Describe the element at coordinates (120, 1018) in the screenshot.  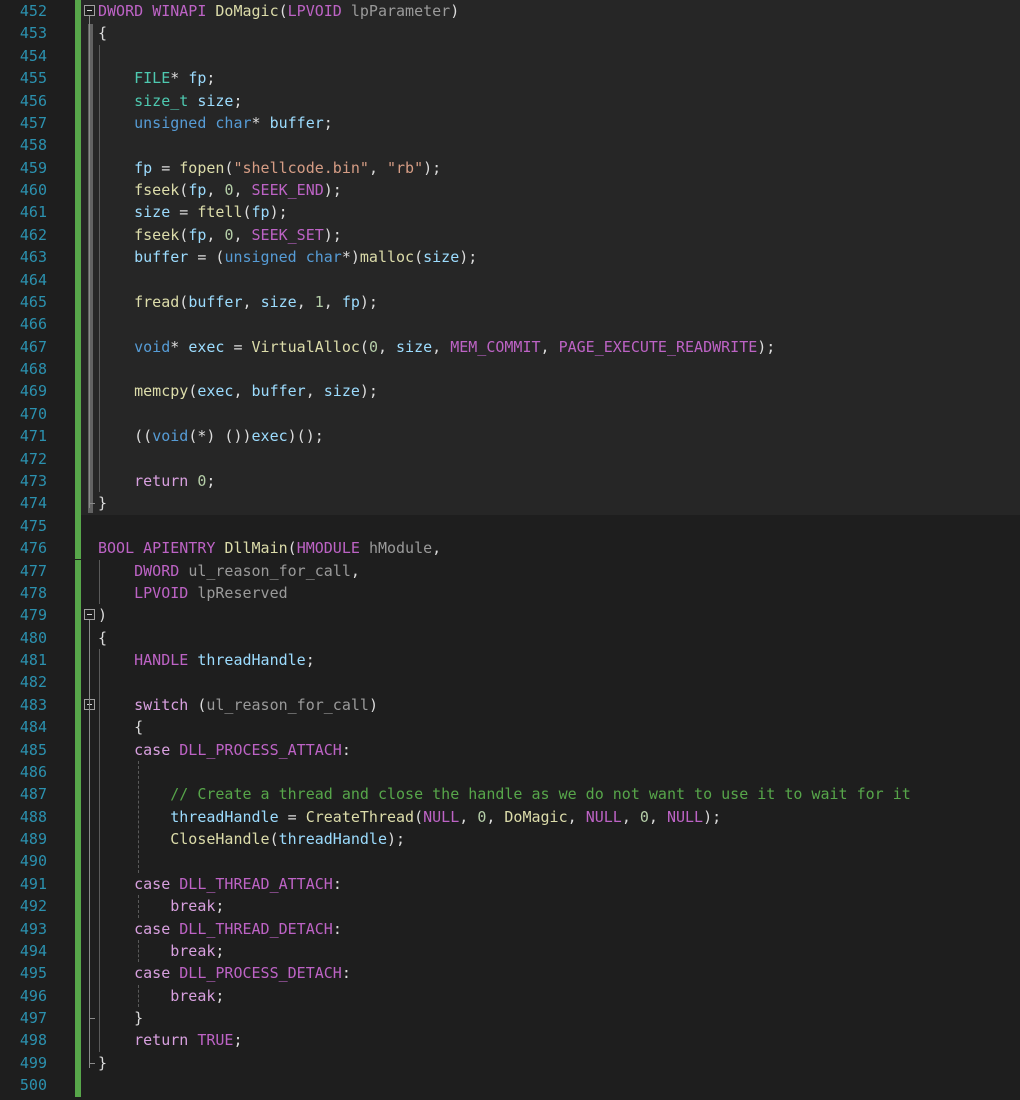
I see `code-text: }` at that location.